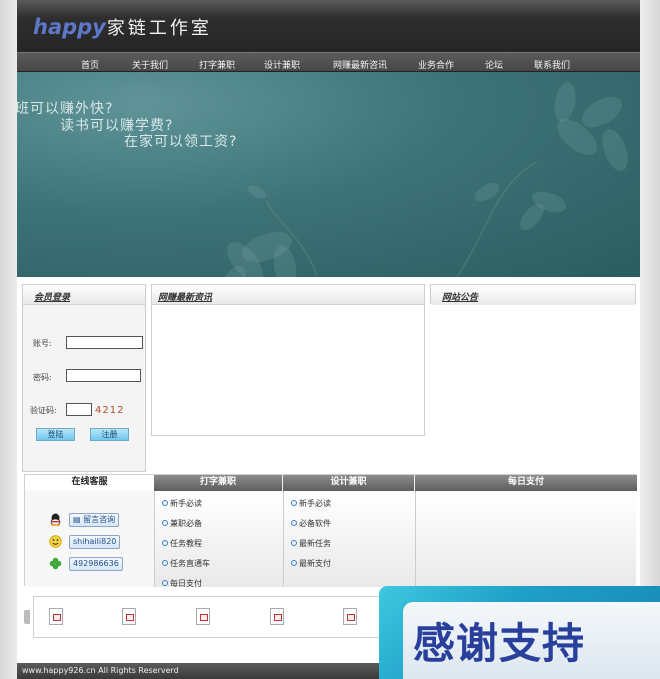 This screenshot has width=660, height=679. Describe the element at coordinates (96, 564) in the screenshot. I see `service-contact-2: 492986636` at that location.